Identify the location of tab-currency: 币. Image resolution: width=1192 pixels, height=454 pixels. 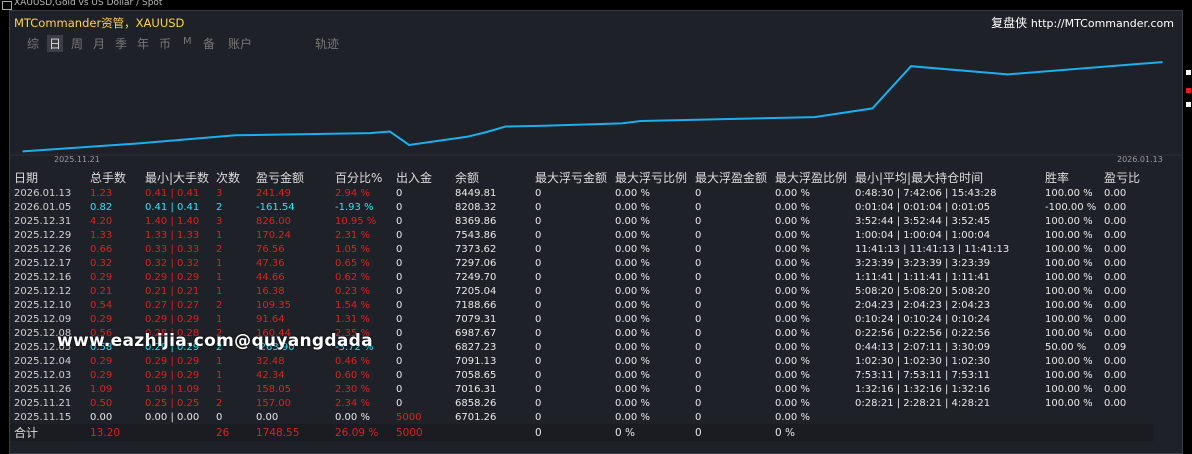
(165, 43).